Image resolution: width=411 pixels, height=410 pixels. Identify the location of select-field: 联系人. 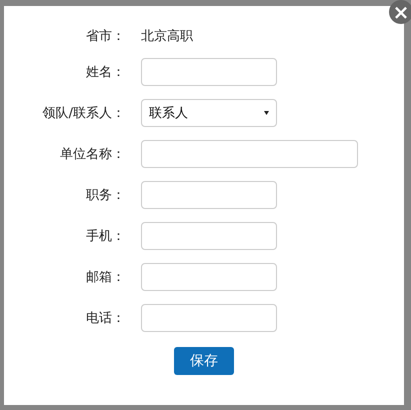
(209, 113).